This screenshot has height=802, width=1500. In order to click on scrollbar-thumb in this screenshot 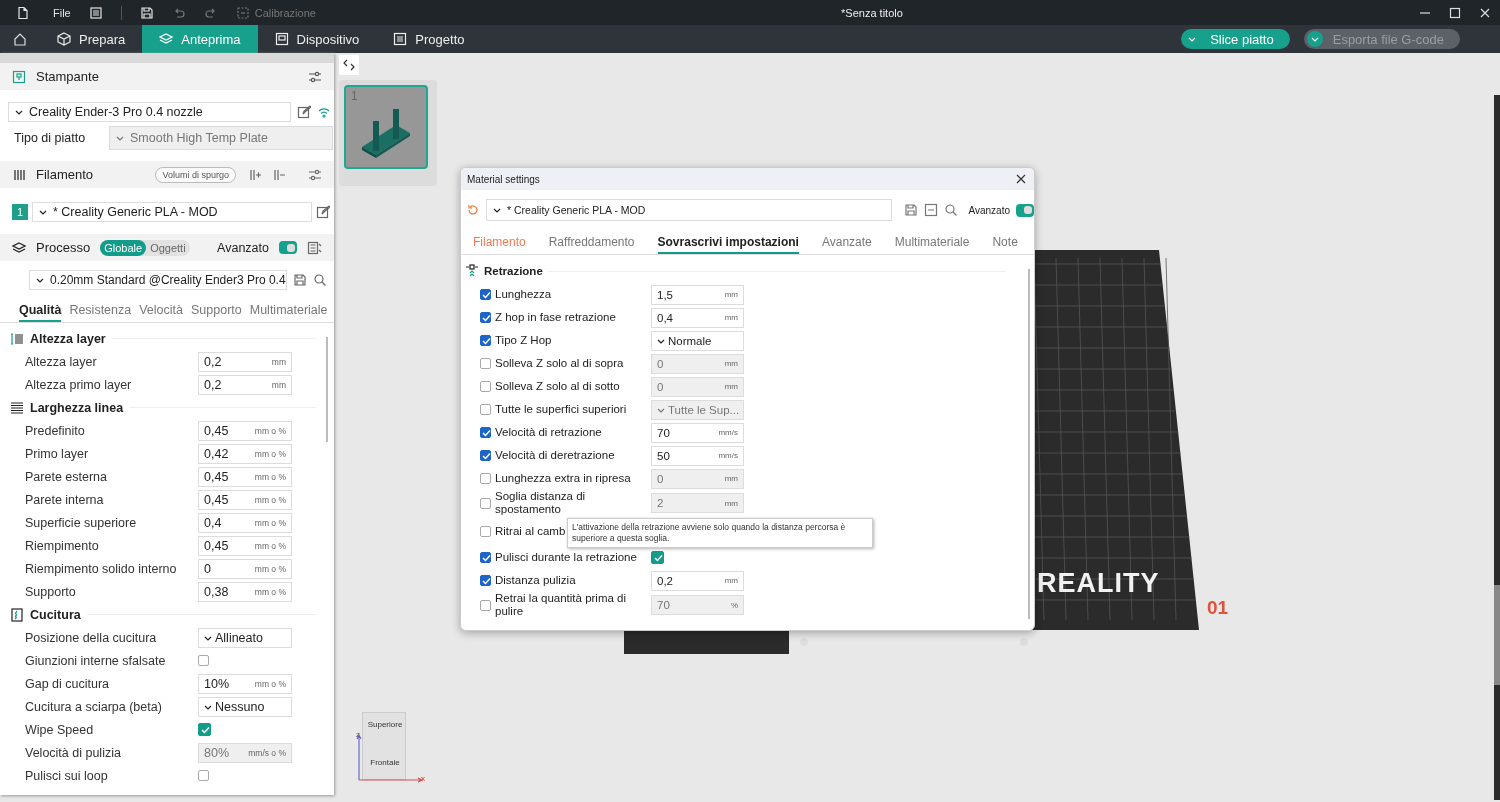, I will do `click(1497, 635)`.